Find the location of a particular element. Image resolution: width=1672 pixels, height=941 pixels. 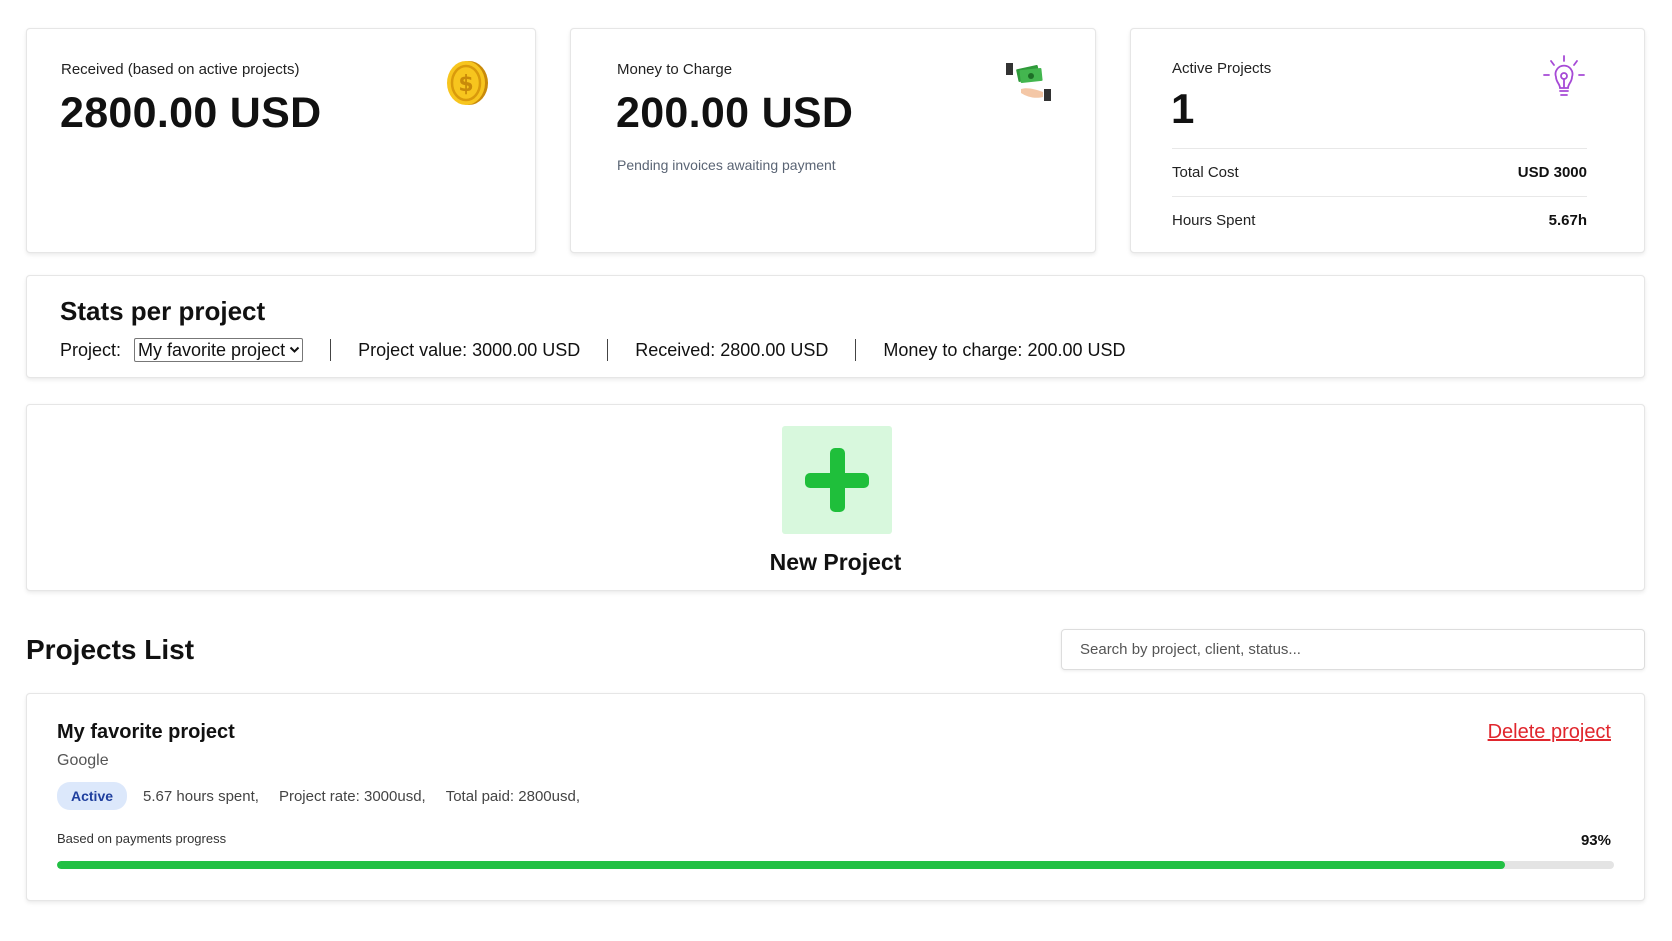

progress-bar is located at coordinates (835, 865).